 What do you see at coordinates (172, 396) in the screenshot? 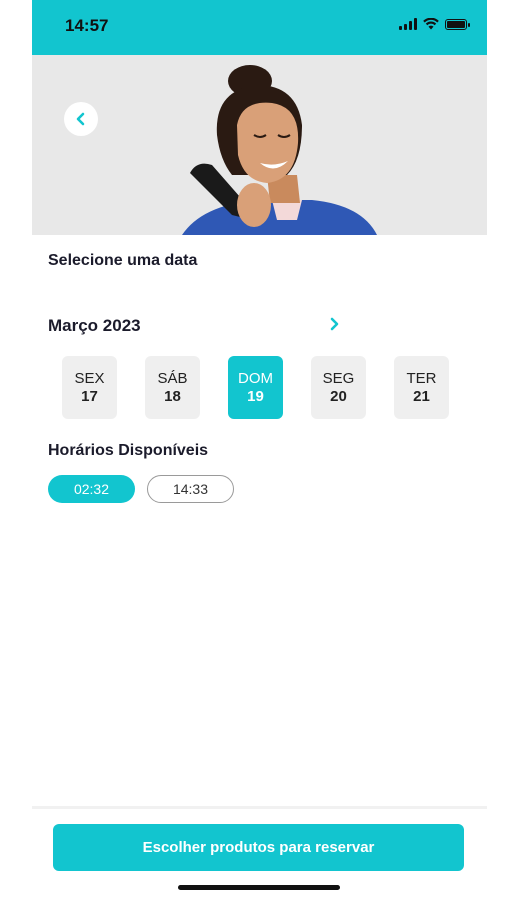
I see `day-number: 18` at bounding box center [172, 396].